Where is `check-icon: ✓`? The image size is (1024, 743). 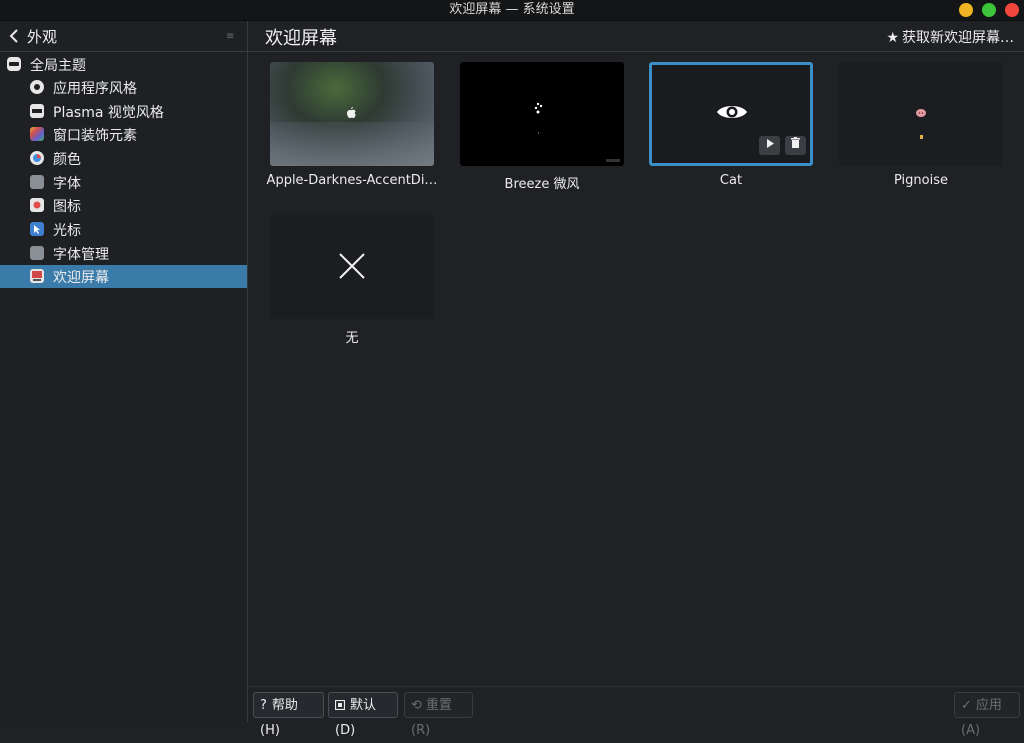 check-icon: ✓ is located at coordinates (966, 705).